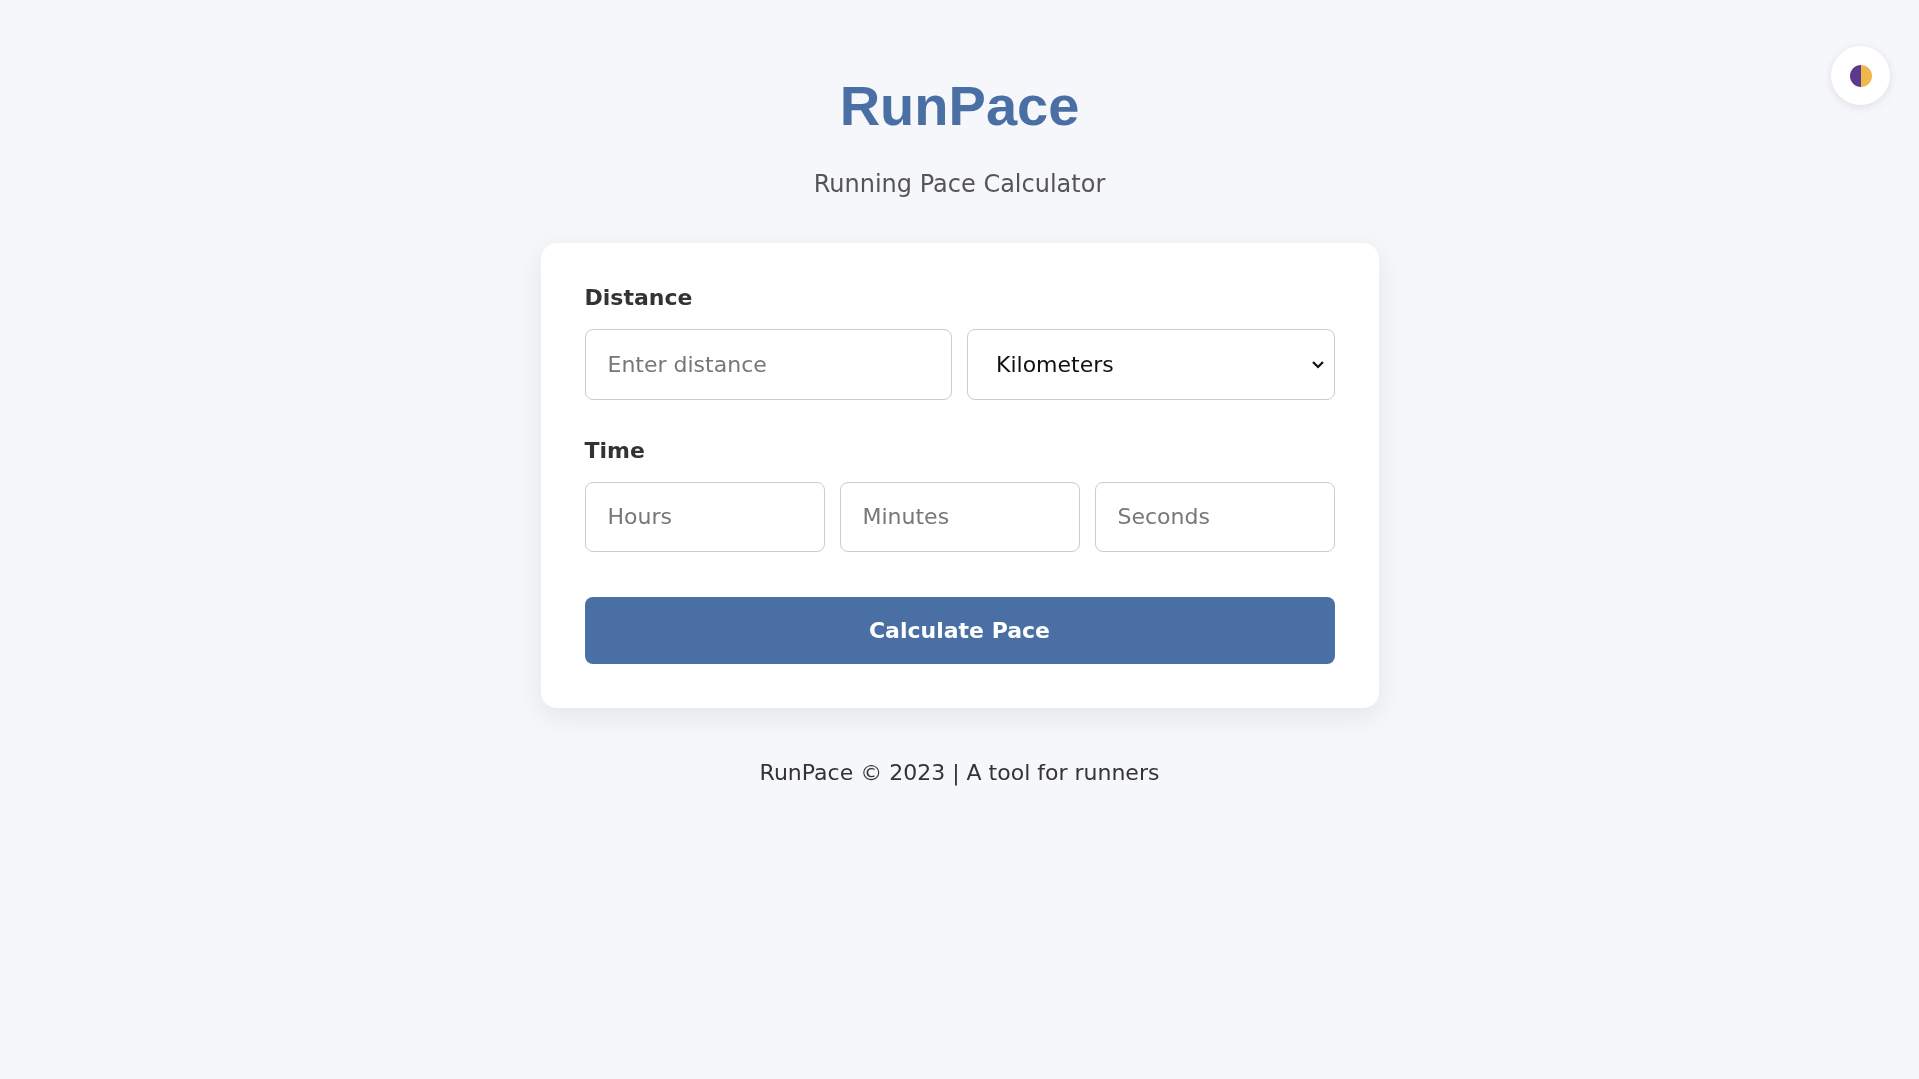 The width and height of the screenshot is (1919, 1079). Describe the element at coordinates (615, 450) in the screenshot. I see `time-label: Time` at that location.